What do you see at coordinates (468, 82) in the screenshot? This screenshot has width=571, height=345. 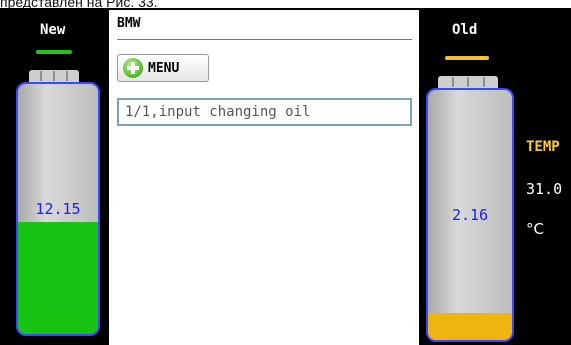 I see `old-bottle-cap` at bounding box center [468, 82].